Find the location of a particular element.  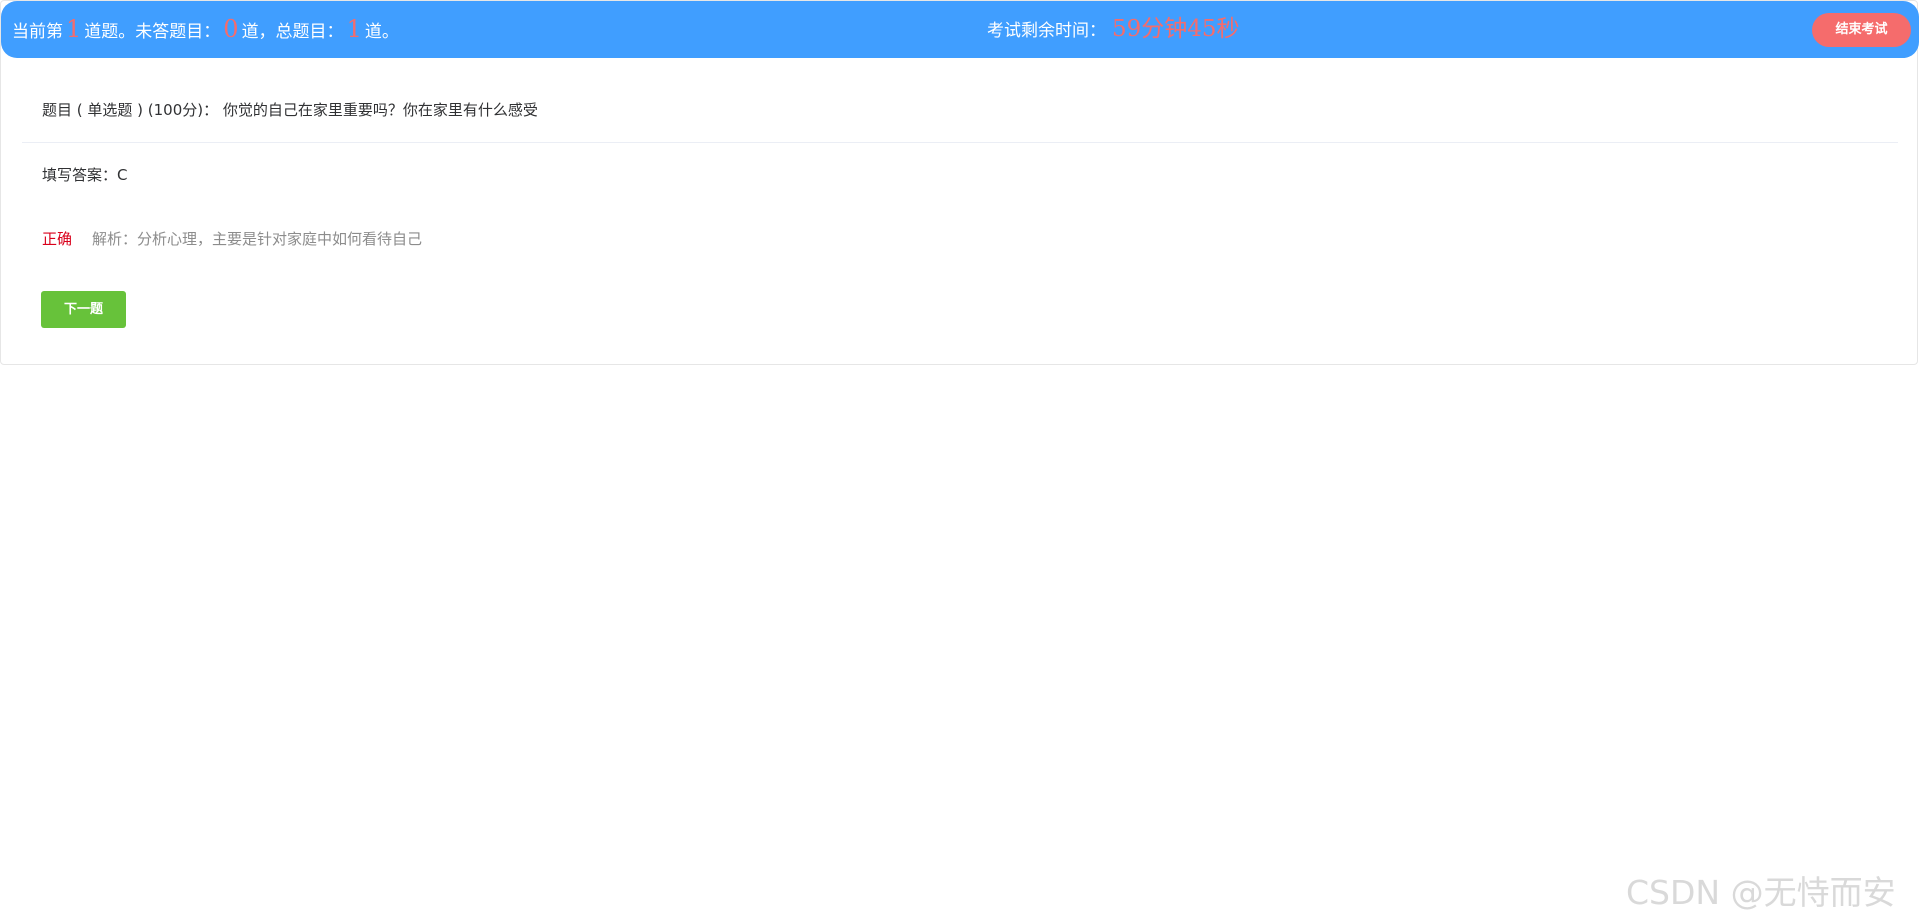

progress-mid-2: 道，总题目： is located at coordinates (292, 32).